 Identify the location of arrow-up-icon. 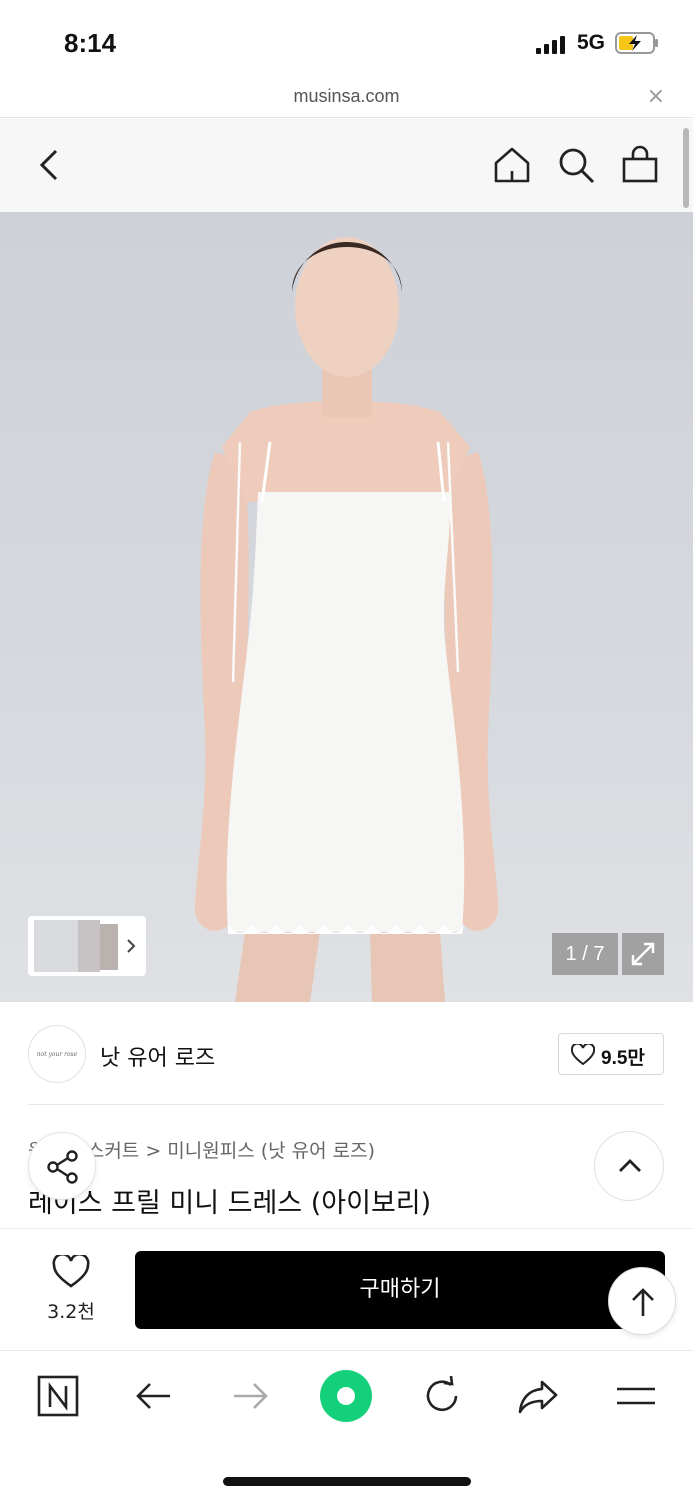
(643, 1302).